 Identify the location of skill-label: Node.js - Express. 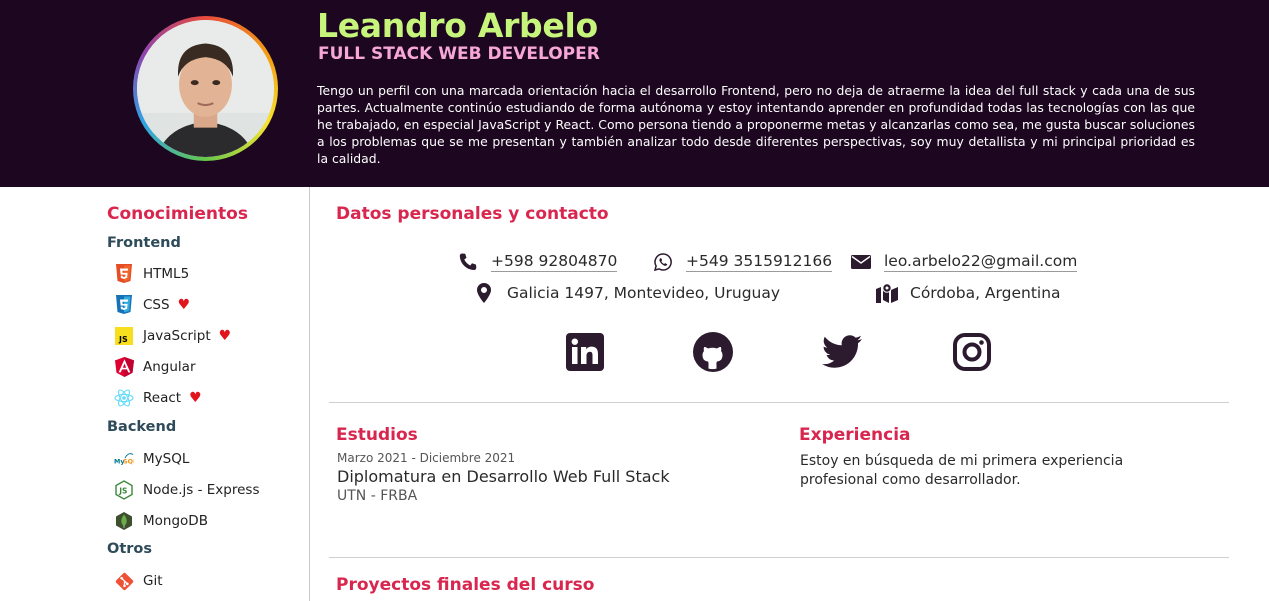
(201, 490).